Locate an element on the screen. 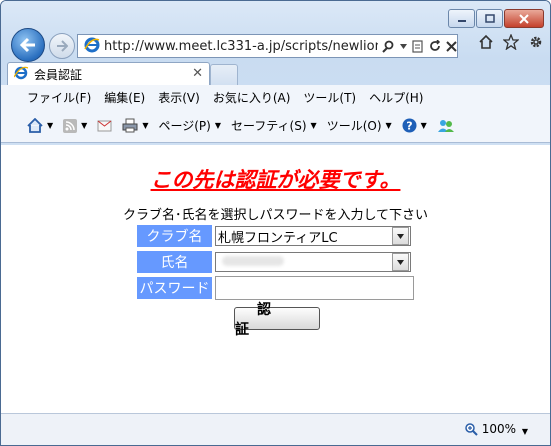 This screenshot has width=551, height=446. print-command: ▼ is located at coordinates (135, 125).